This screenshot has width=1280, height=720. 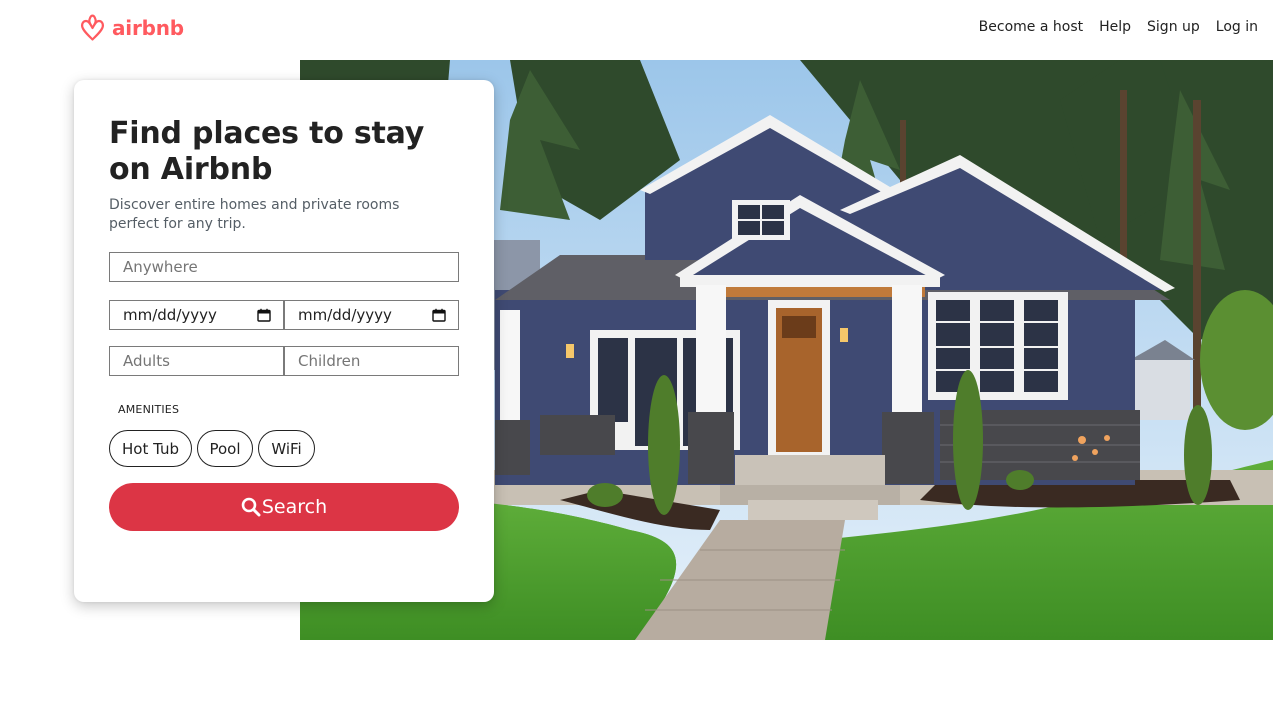 I want to click on children-input, so click(x=371, y=361).